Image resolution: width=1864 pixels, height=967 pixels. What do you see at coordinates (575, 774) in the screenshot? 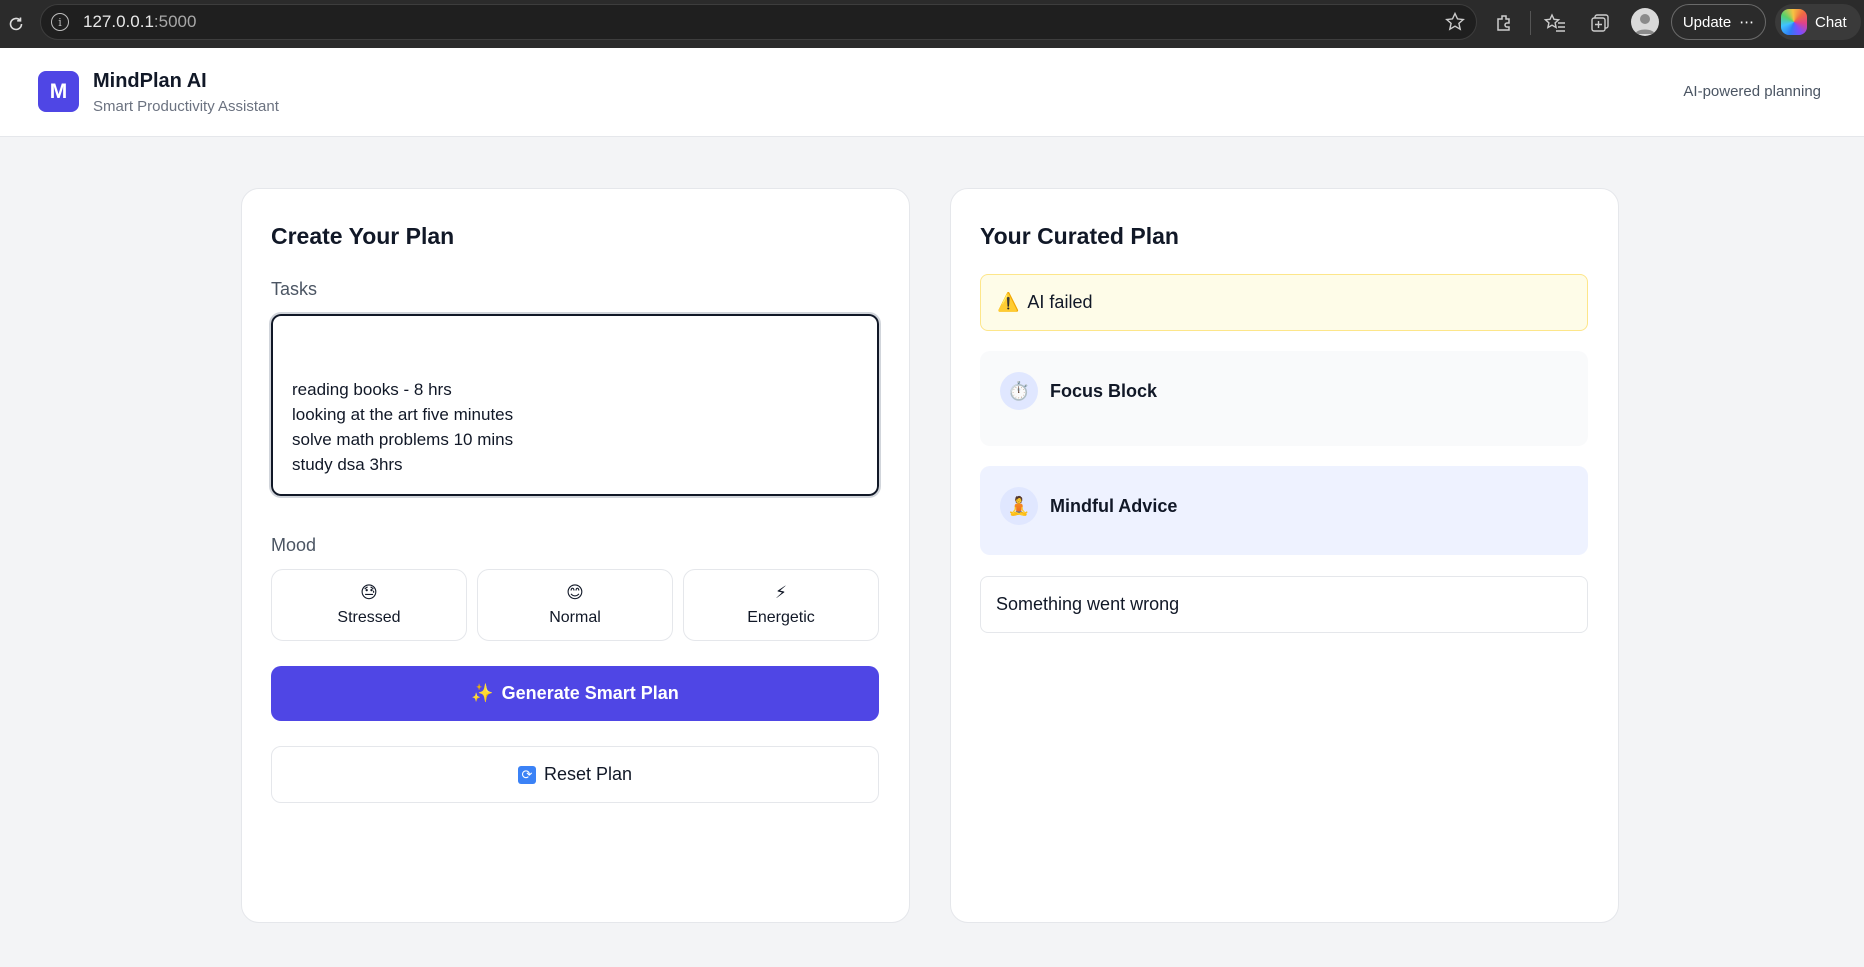
I see `reset-plan-button: ⟳ Reset Plan` at bounding box center [575, 774].